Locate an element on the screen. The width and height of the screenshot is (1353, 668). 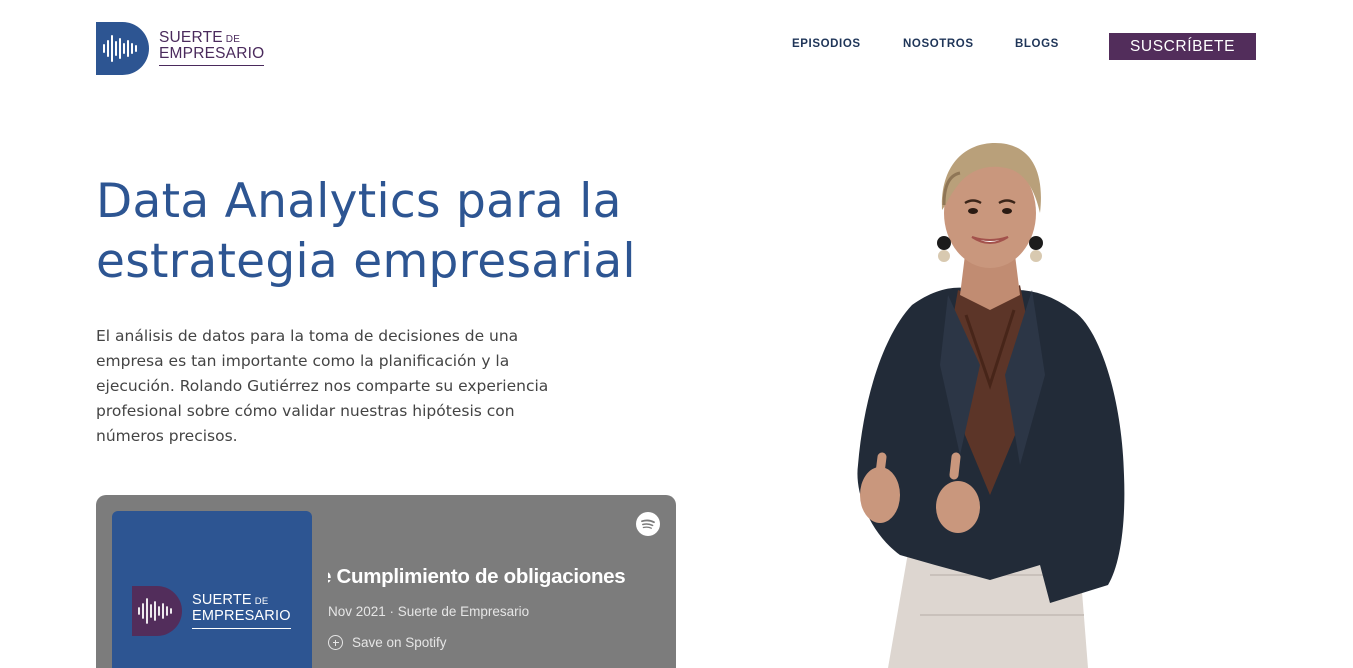
cover-line1: SUERTE is located at coordinates (222, 600).